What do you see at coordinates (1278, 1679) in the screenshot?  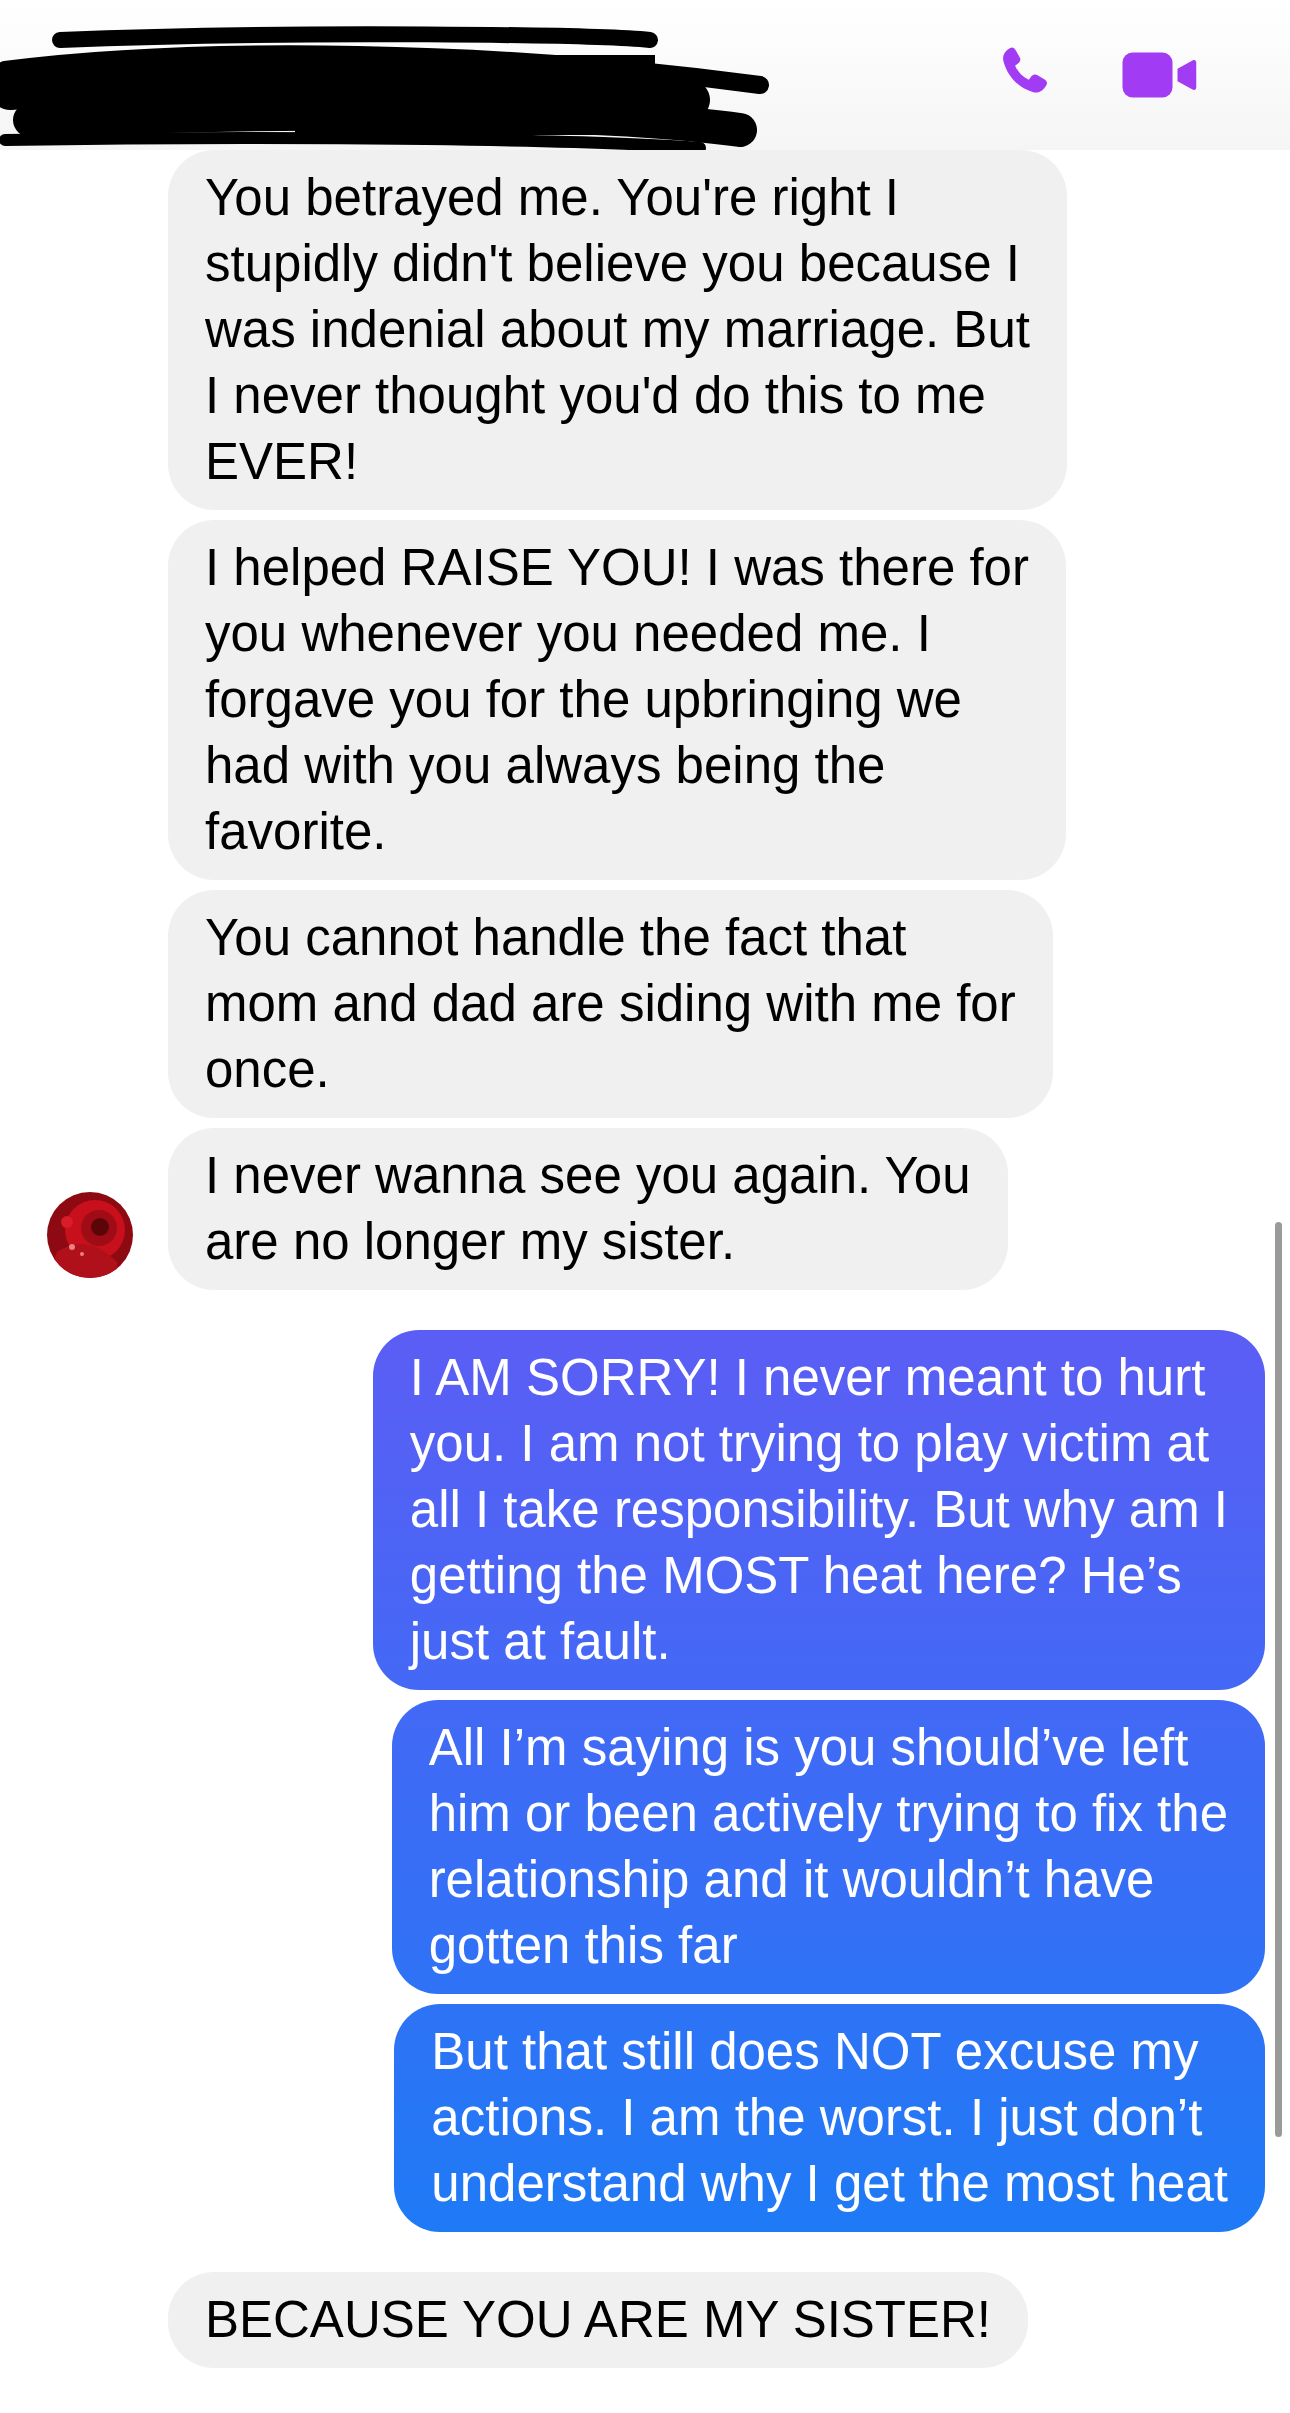 I see `scroll-bar` at bounding box center [1278, 1679].